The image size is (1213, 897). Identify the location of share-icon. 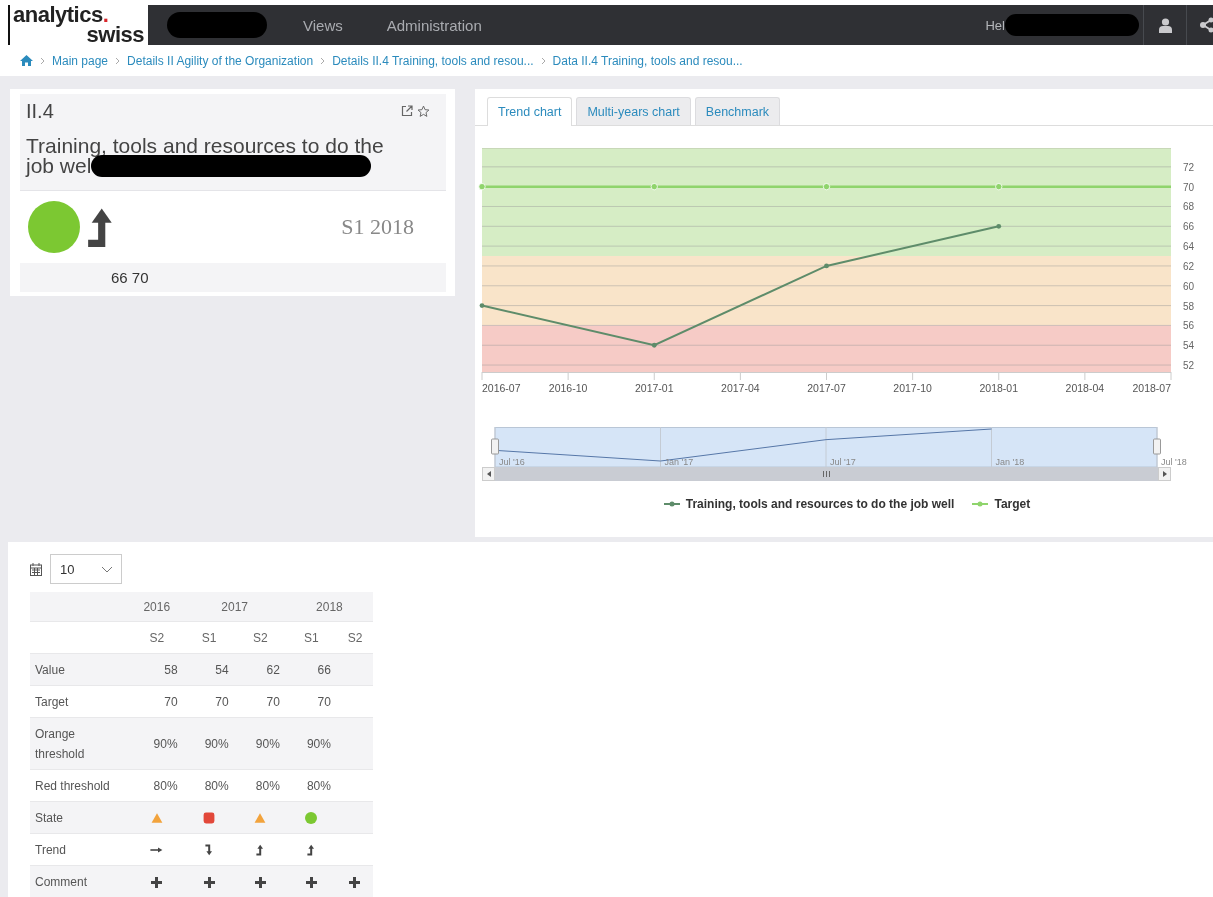
(1206, 25).